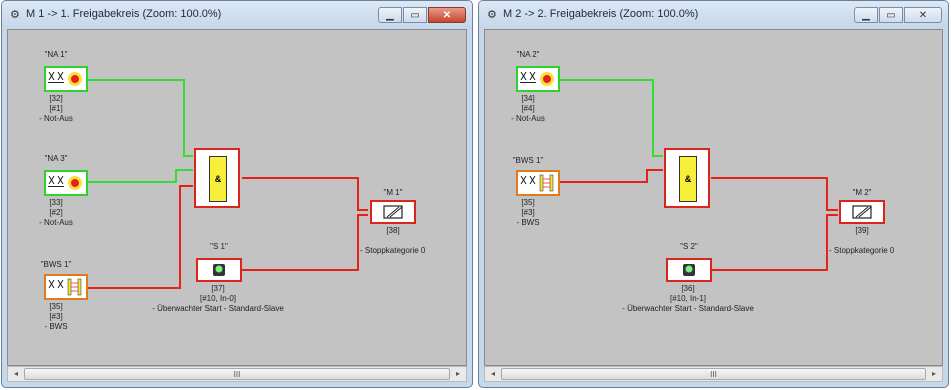  What do you see at coordinates (774, 242) in the screenshot?
I see `wire-s2-m2` at bounding box center [774, 242].